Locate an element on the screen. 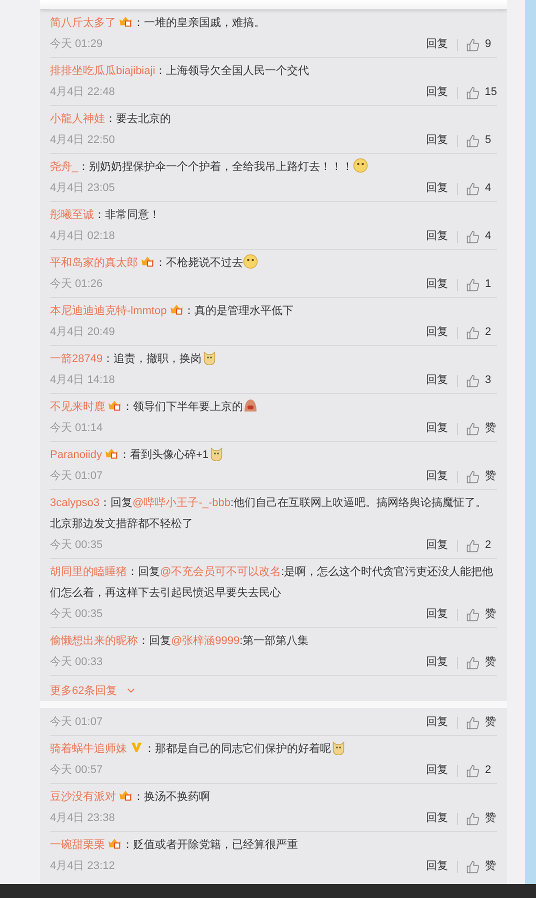 The height and width of the screenshot is (898, 536). comment-time: 4月4日 23:12 is located at coordinates (83, 866).